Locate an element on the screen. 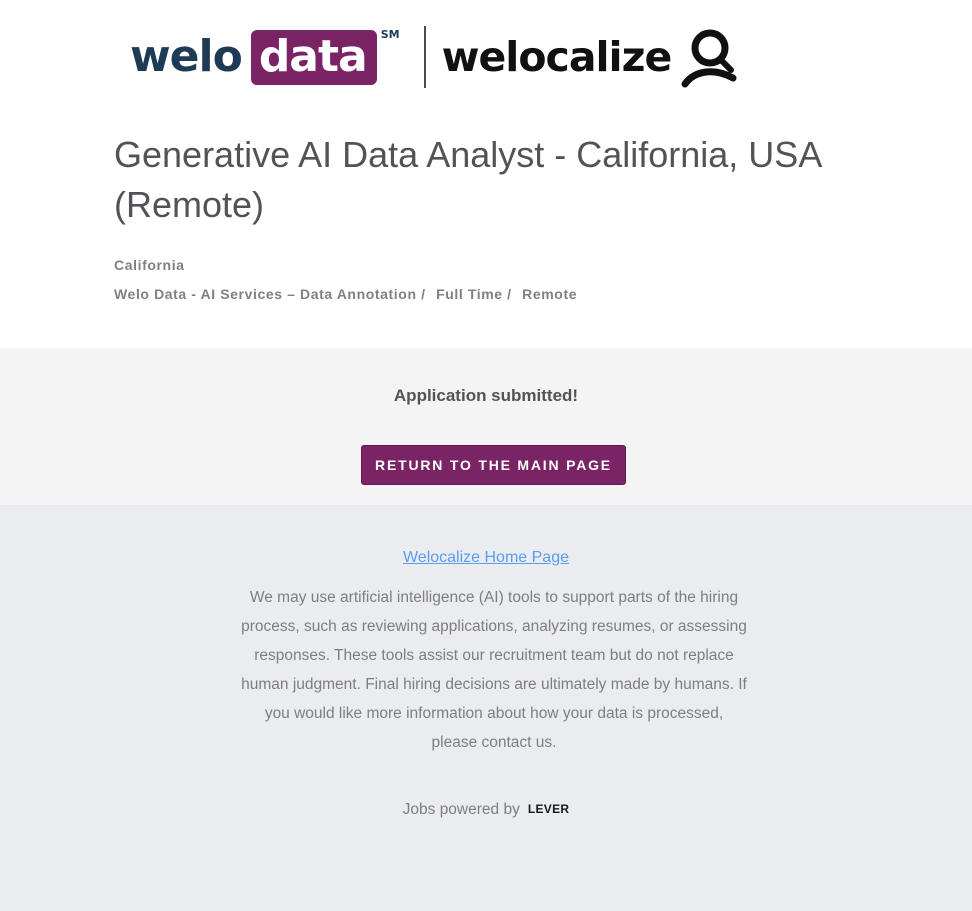 The width and height of the screenshot is (972, 911). logo-data-text: data is located at coordinates (313, 56).